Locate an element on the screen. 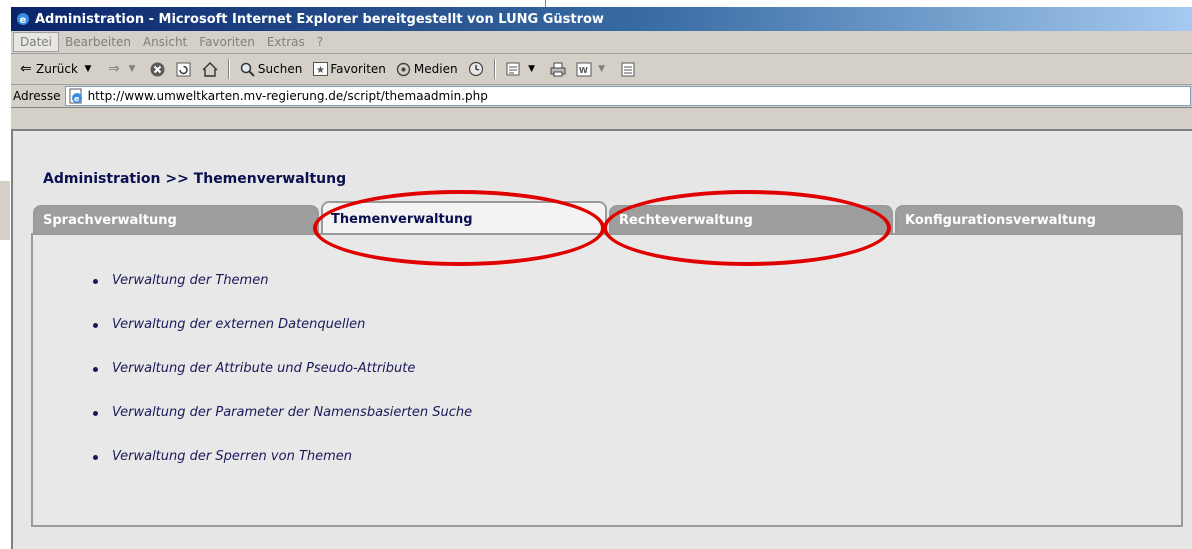 The width and height of the screenshot is (1192, 549). background-window-edge is located at coordinates (868, 3).